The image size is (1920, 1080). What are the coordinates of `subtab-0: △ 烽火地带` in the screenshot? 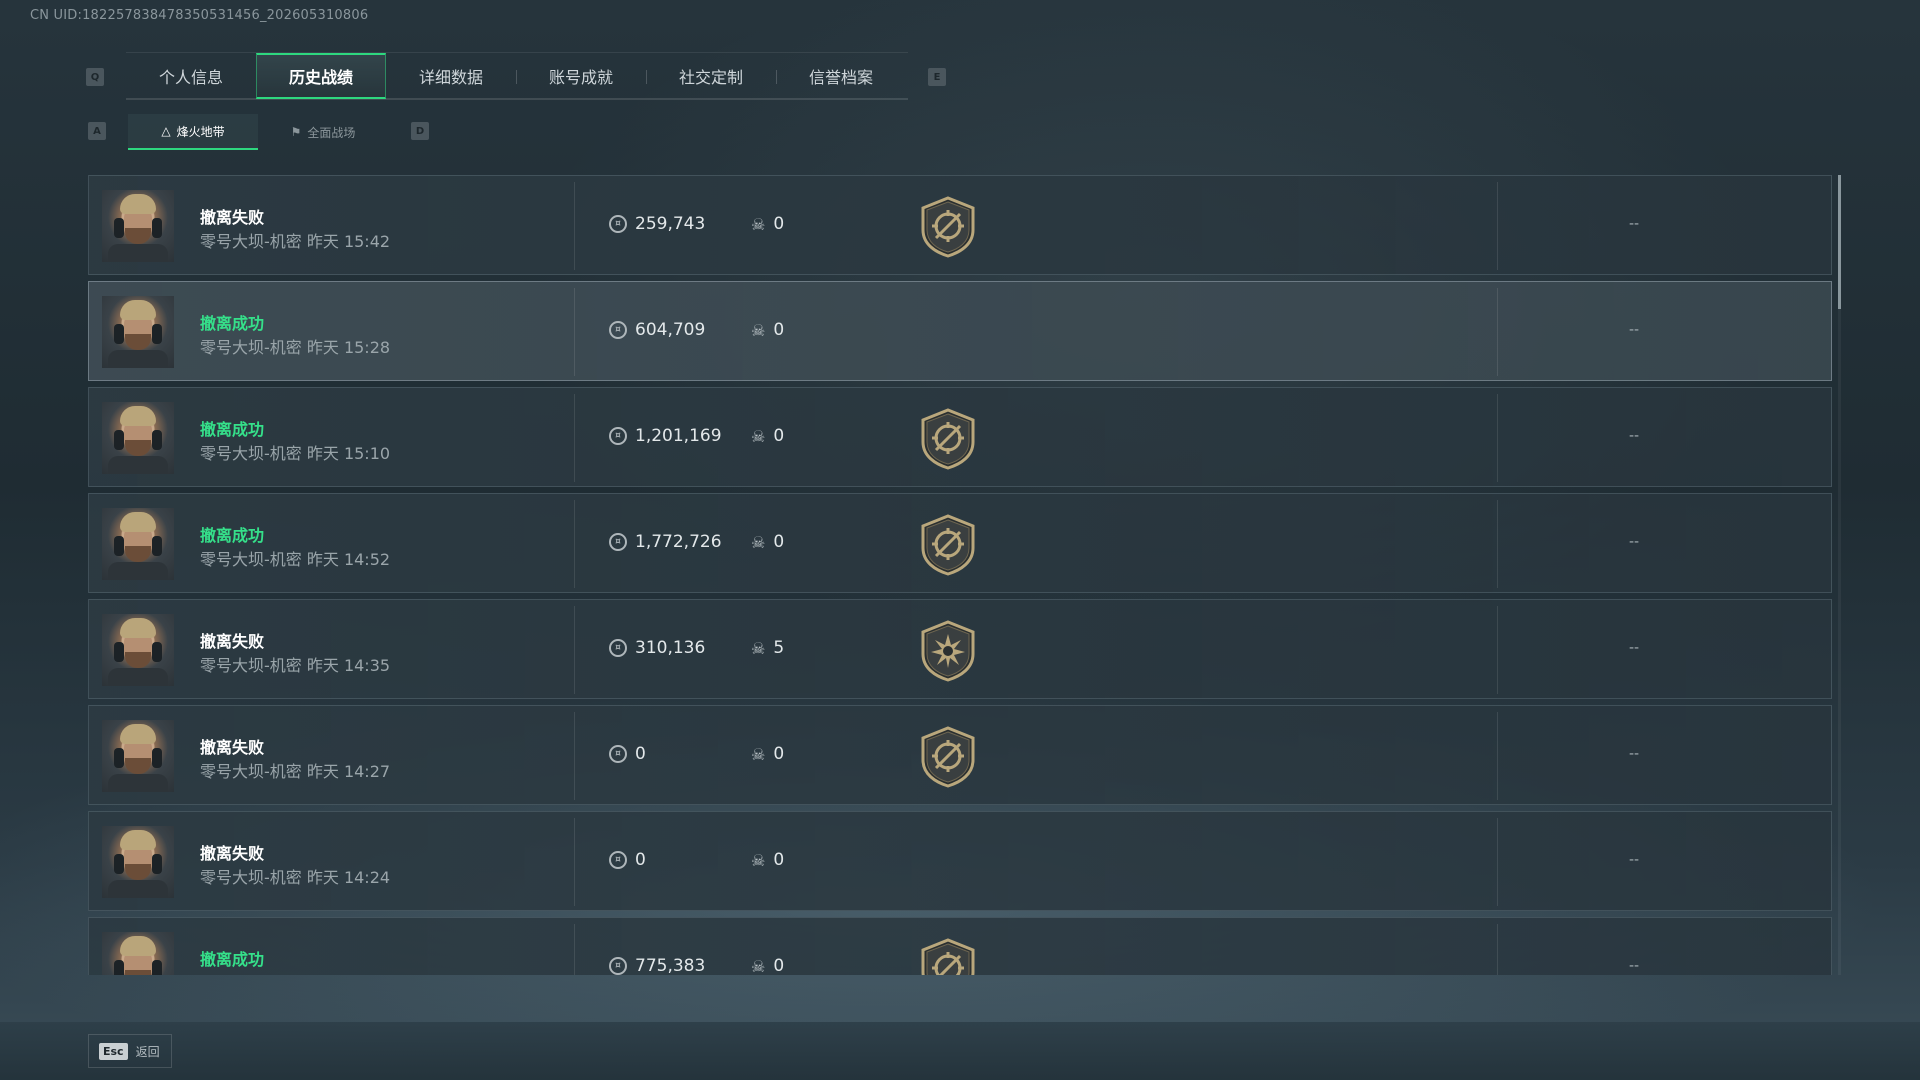 It's located at (193, 132).